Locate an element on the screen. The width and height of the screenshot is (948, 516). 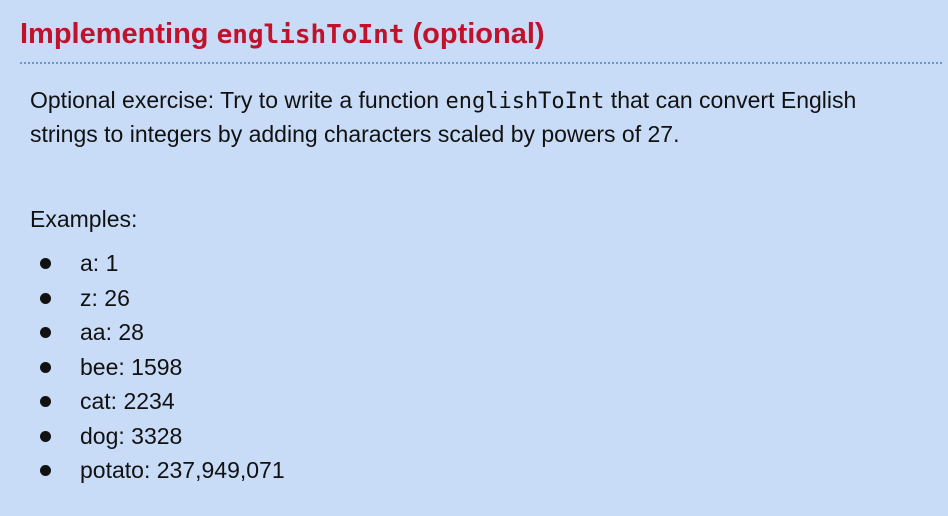
list-item: z: 26 is located at coordinates (157, 298).